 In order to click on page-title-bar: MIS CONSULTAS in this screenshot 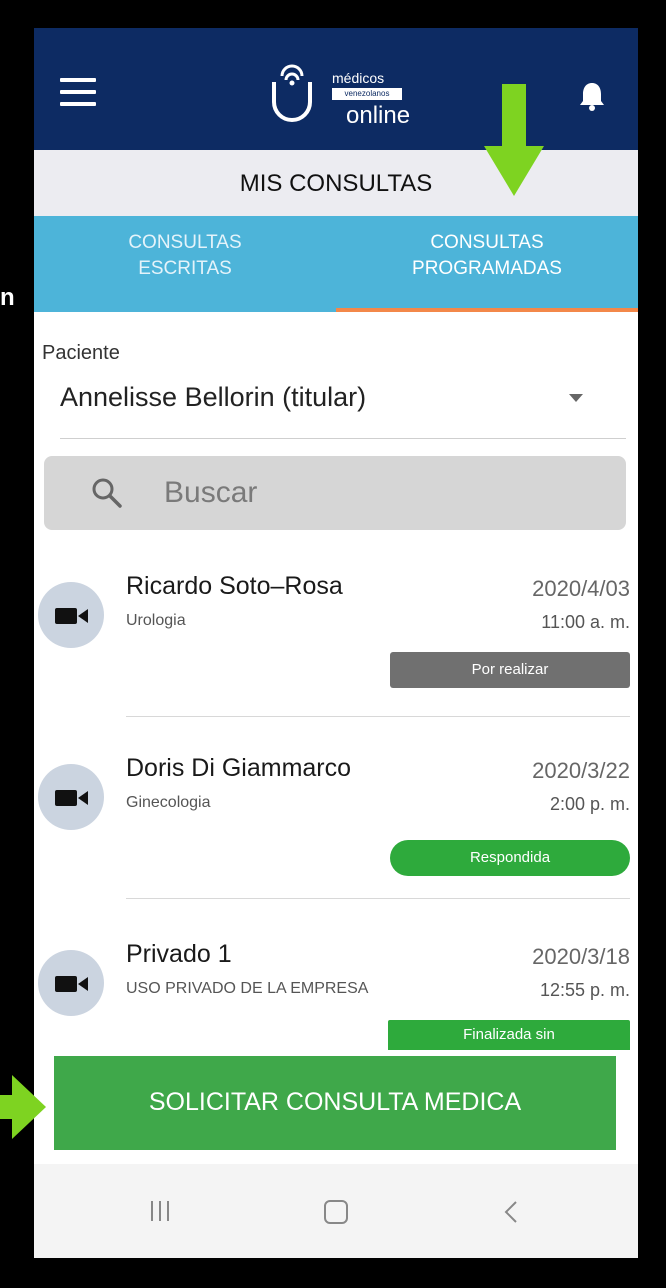, I will do `click(336, 183)`.